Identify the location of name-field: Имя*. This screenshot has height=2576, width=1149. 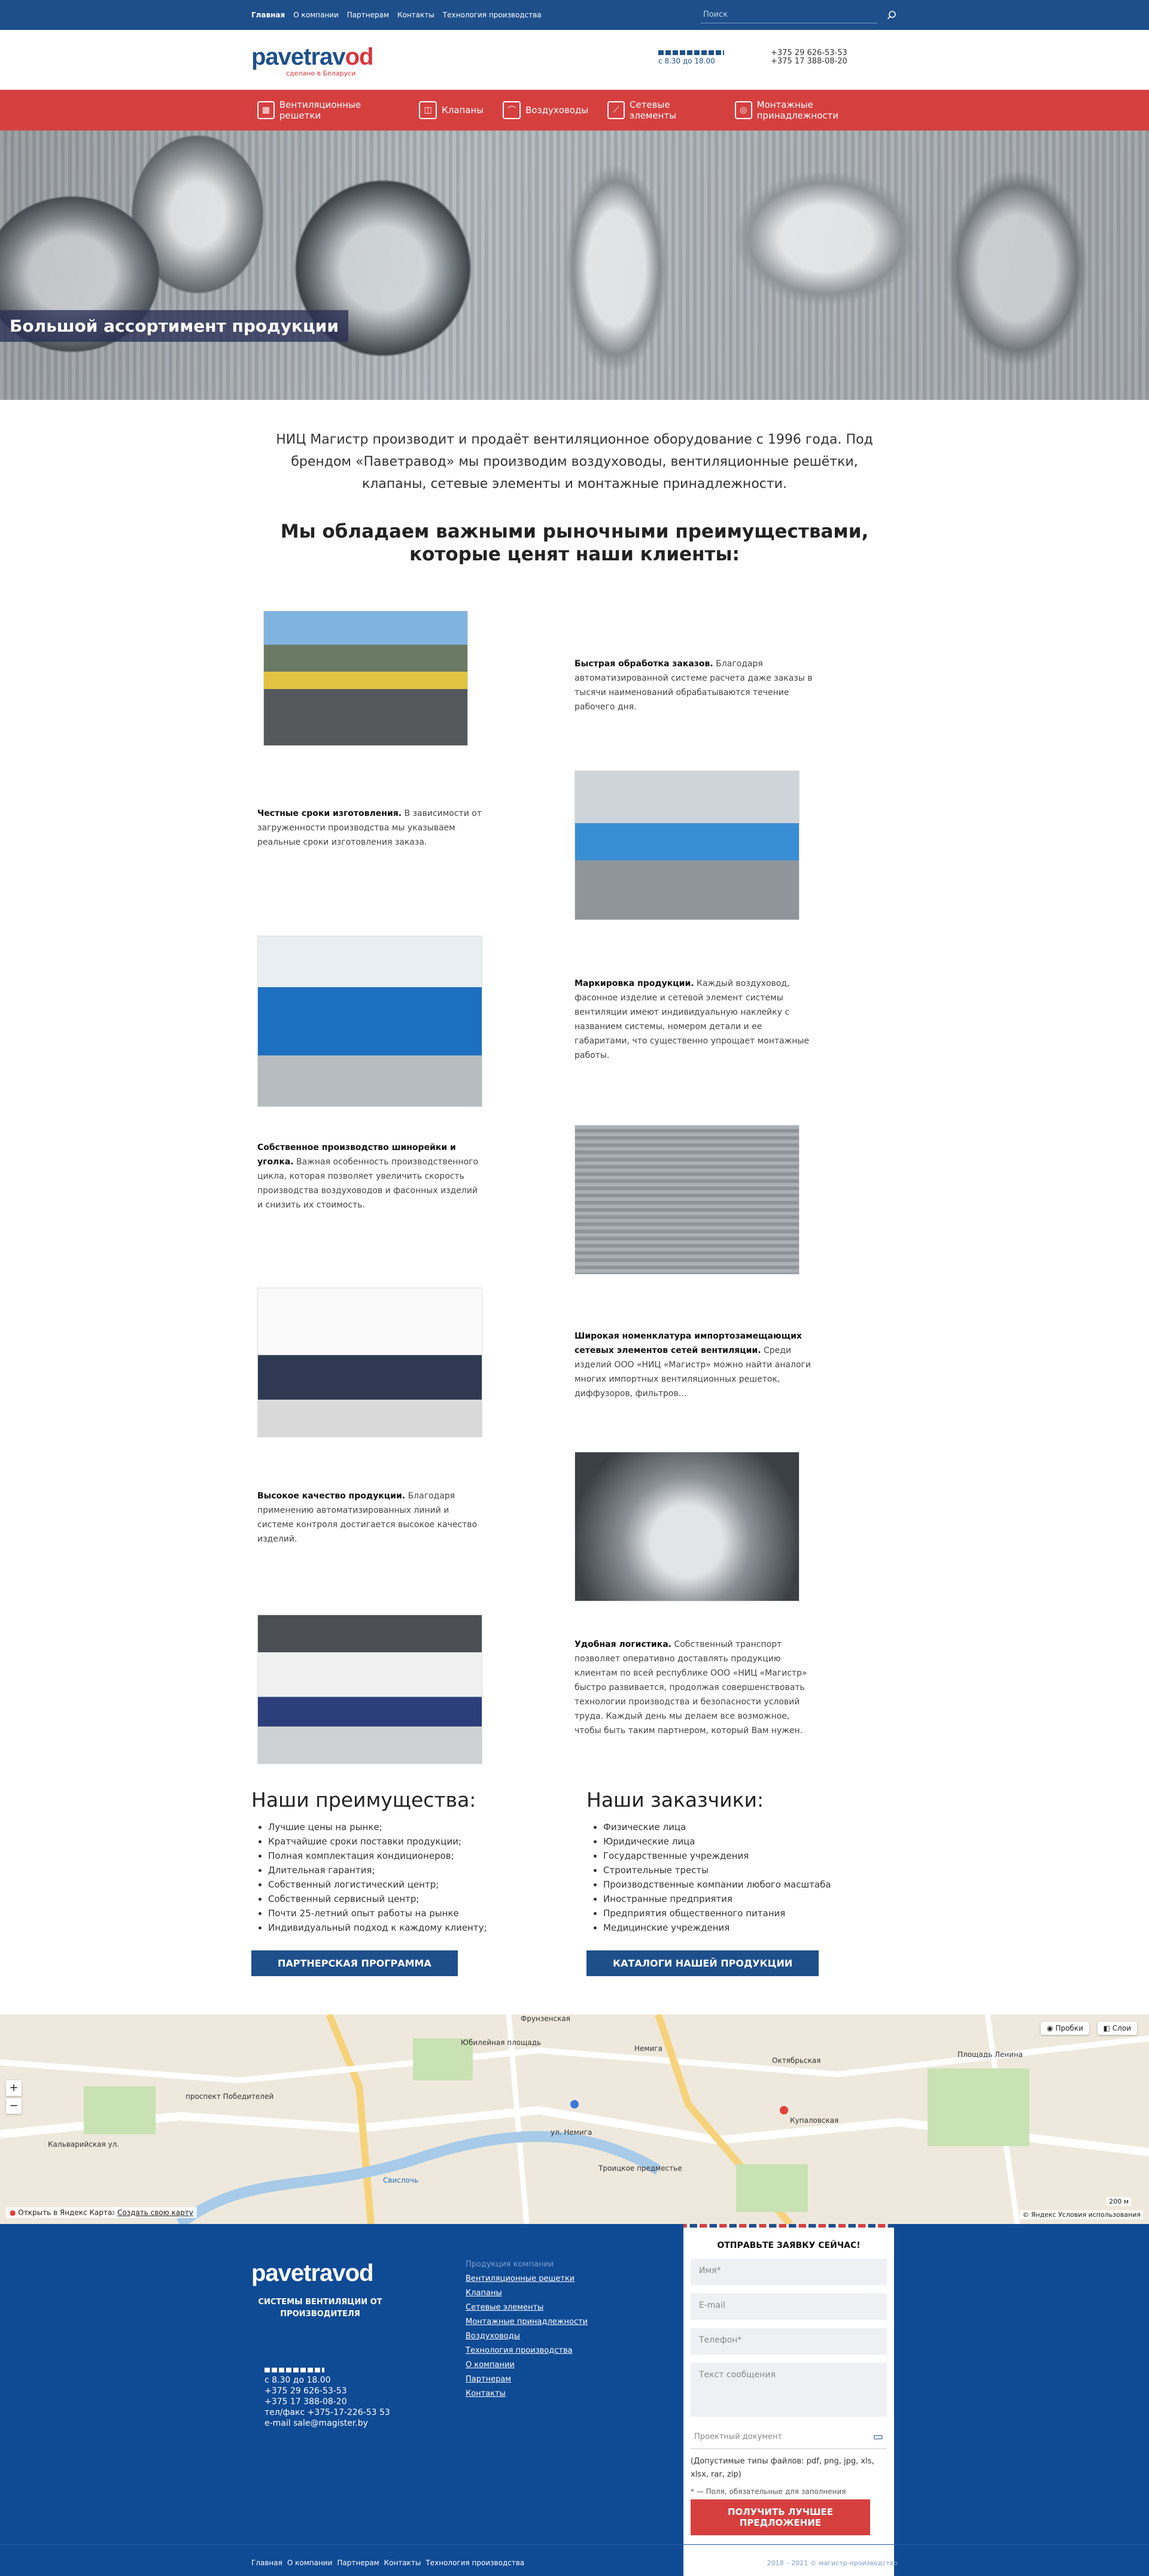
(789, 2272).